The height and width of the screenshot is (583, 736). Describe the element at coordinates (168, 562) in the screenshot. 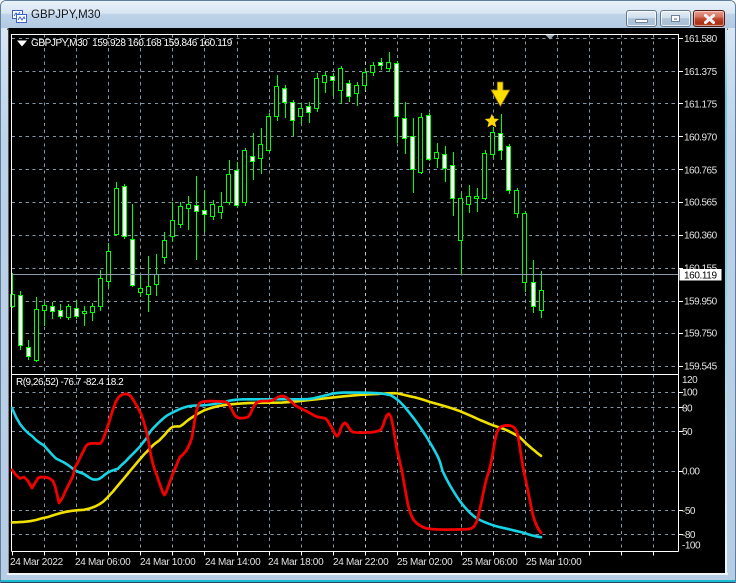

I see `svg-text: 24 Mar 10:00` at that location.